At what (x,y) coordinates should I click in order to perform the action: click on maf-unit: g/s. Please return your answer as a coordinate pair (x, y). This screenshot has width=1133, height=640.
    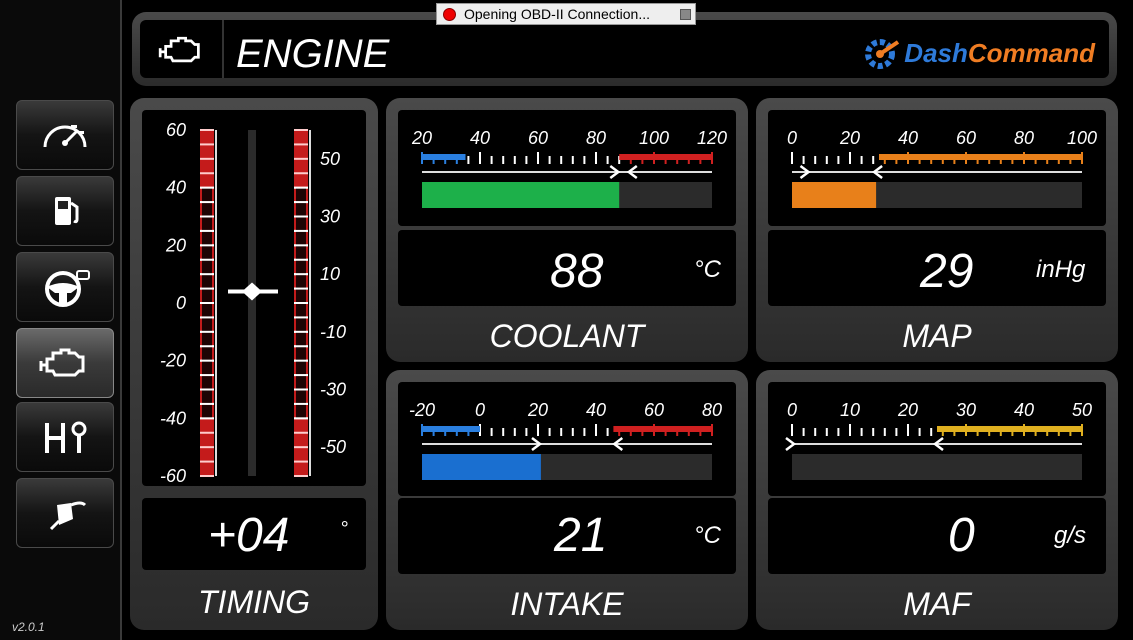
    Looking at the image, I should click on (1070, 535).